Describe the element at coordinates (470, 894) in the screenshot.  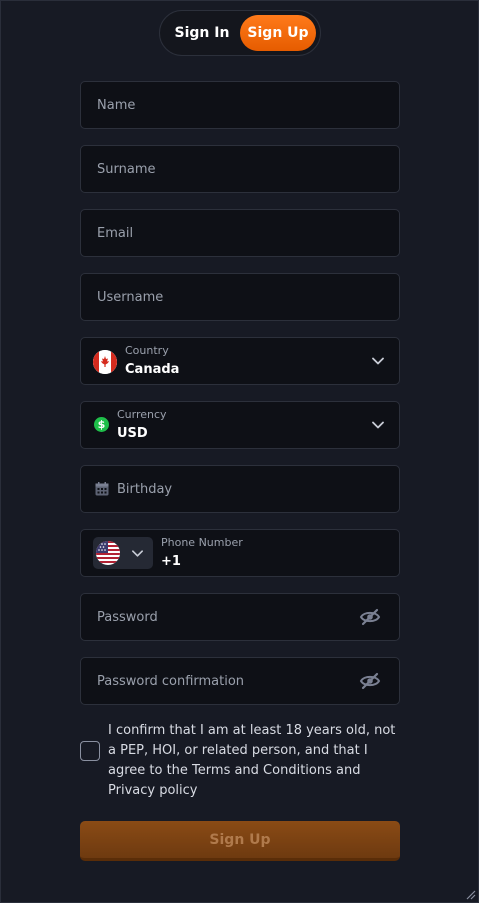
I see `resize-handle-icon` at that location.